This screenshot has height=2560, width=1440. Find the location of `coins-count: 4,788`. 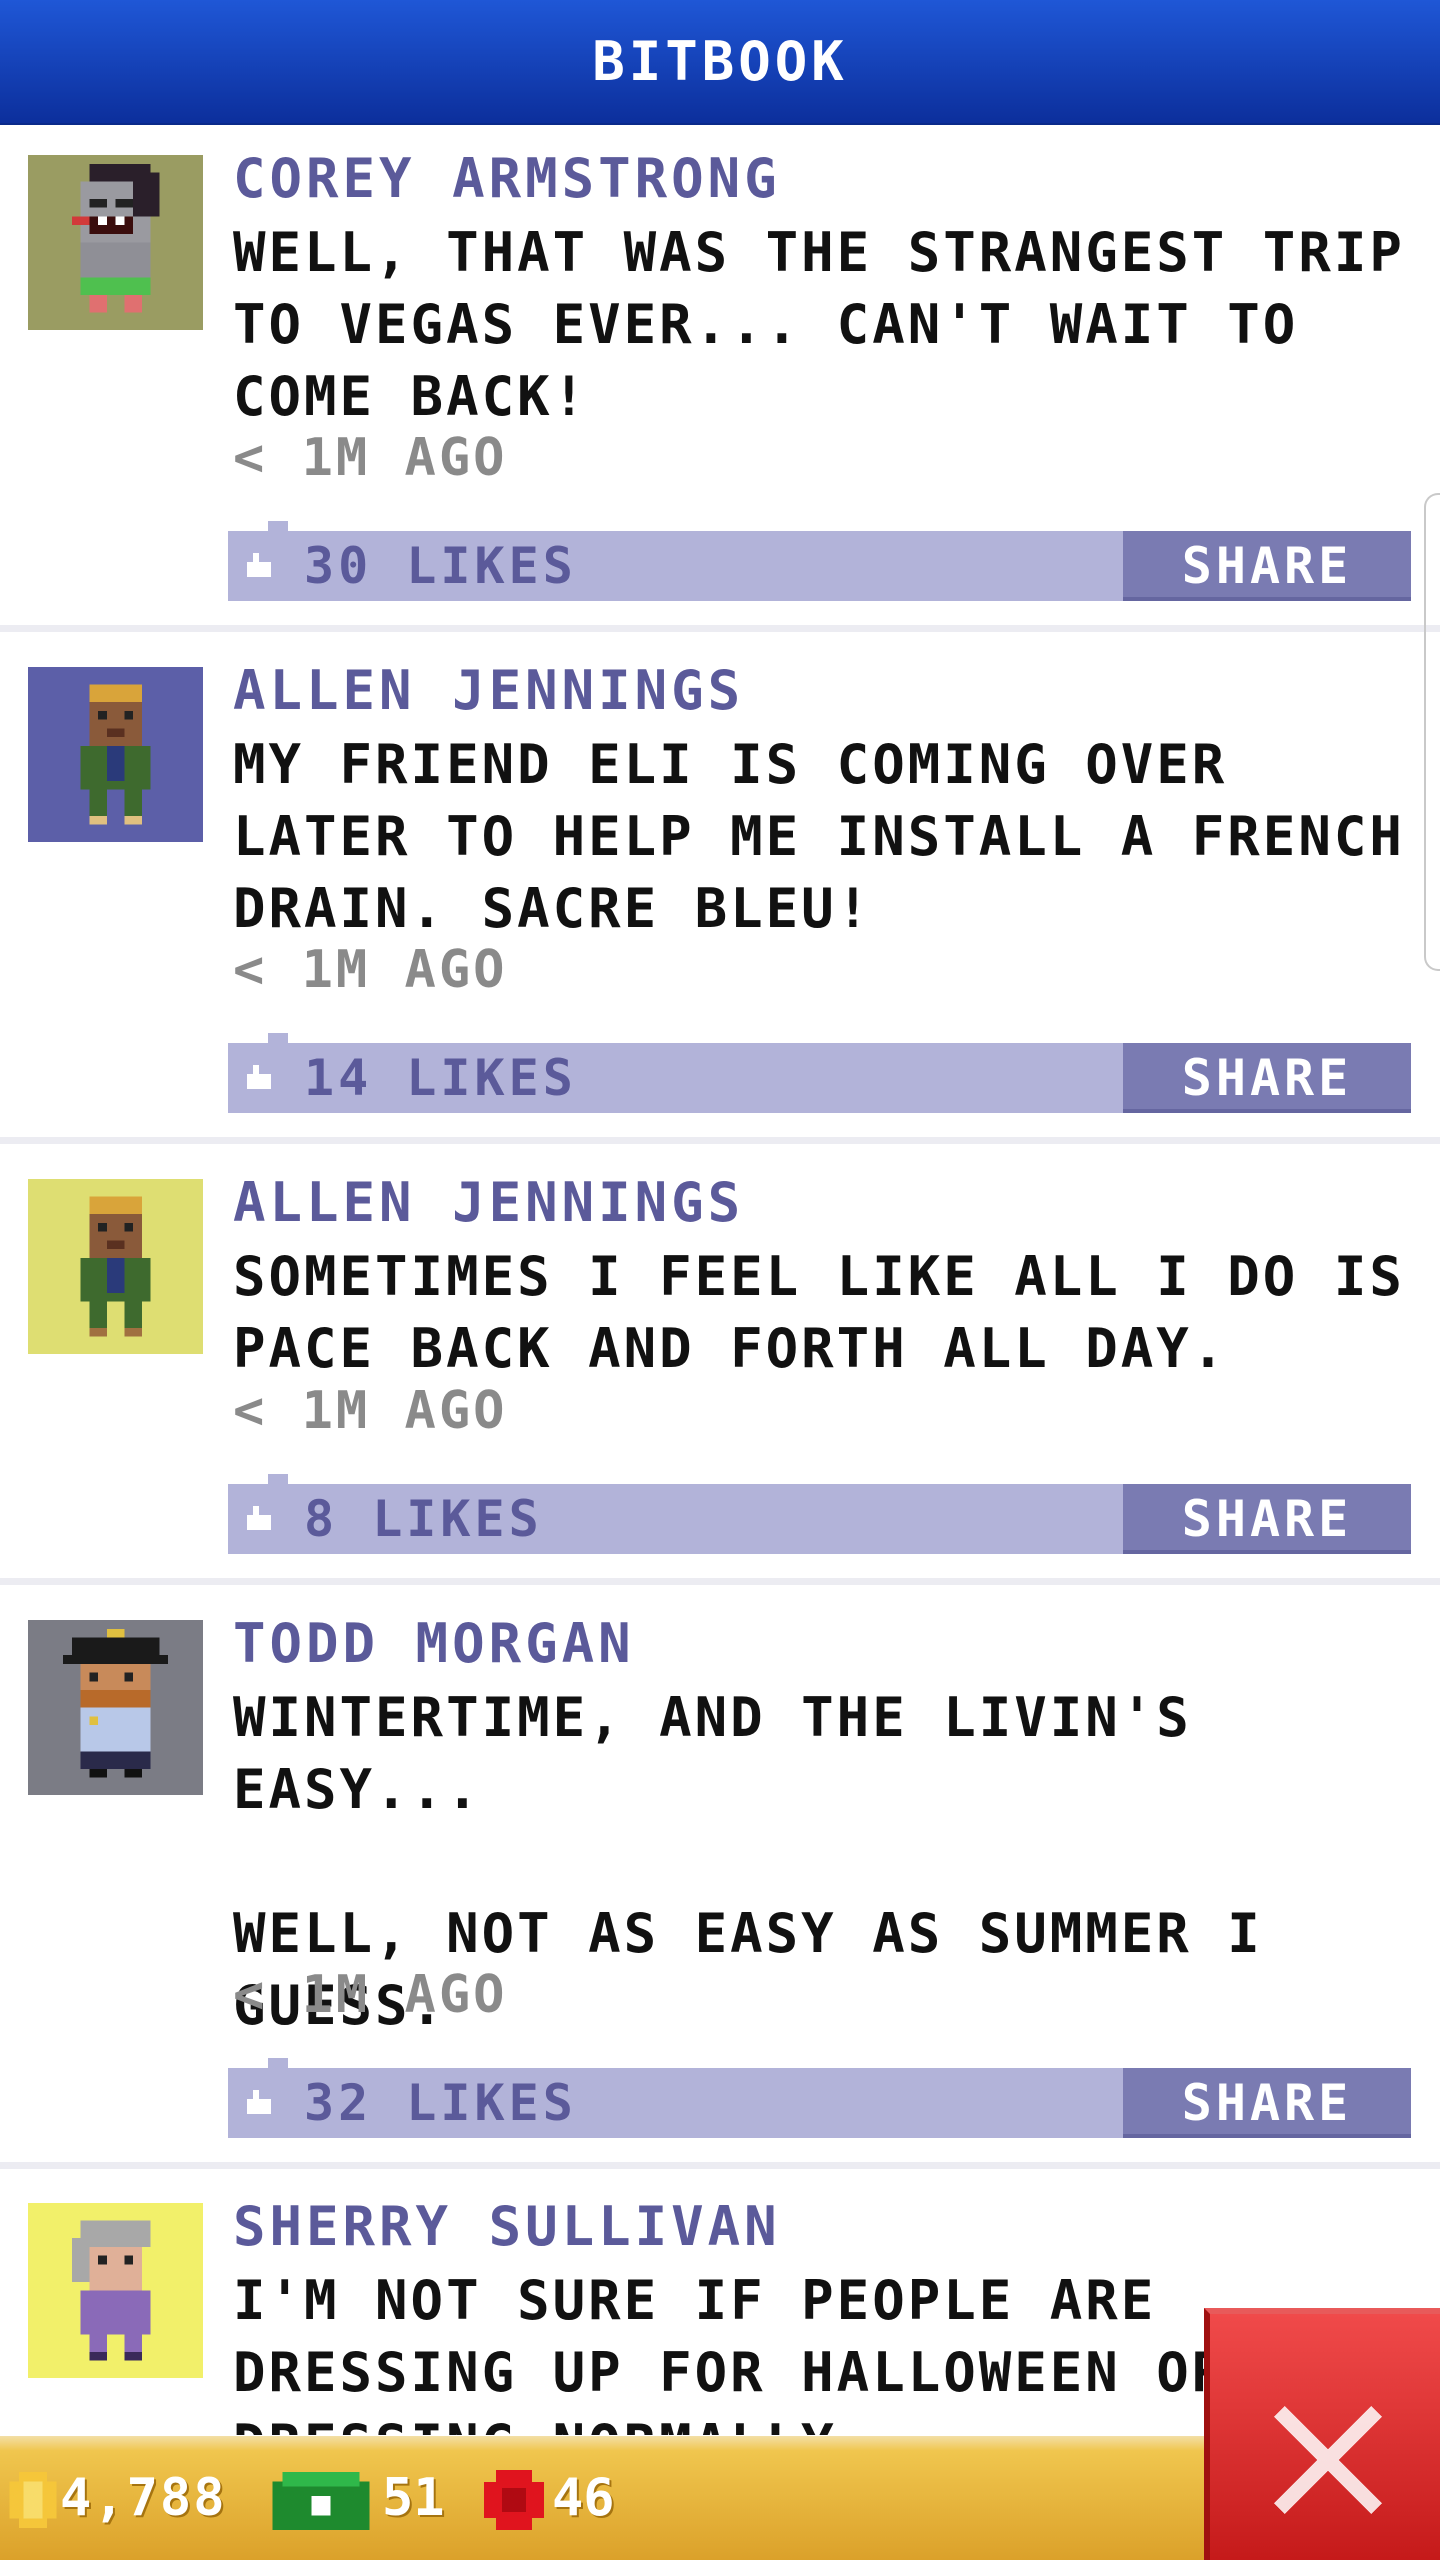

coins-count: 4,788 is located at coordinates (143, 2498).